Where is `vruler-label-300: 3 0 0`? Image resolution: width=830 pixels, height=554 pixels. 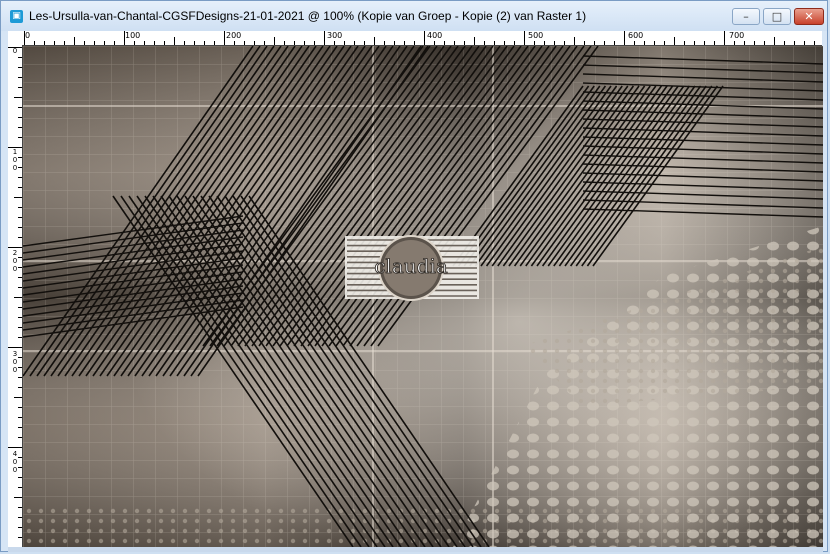 vruler-label-300: 3 0 0 is located at coordinates (15, 362).